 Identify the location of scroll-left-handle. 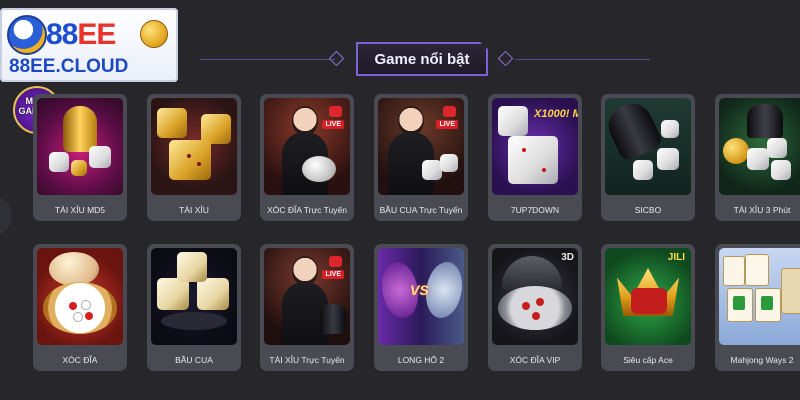
(6, 216).